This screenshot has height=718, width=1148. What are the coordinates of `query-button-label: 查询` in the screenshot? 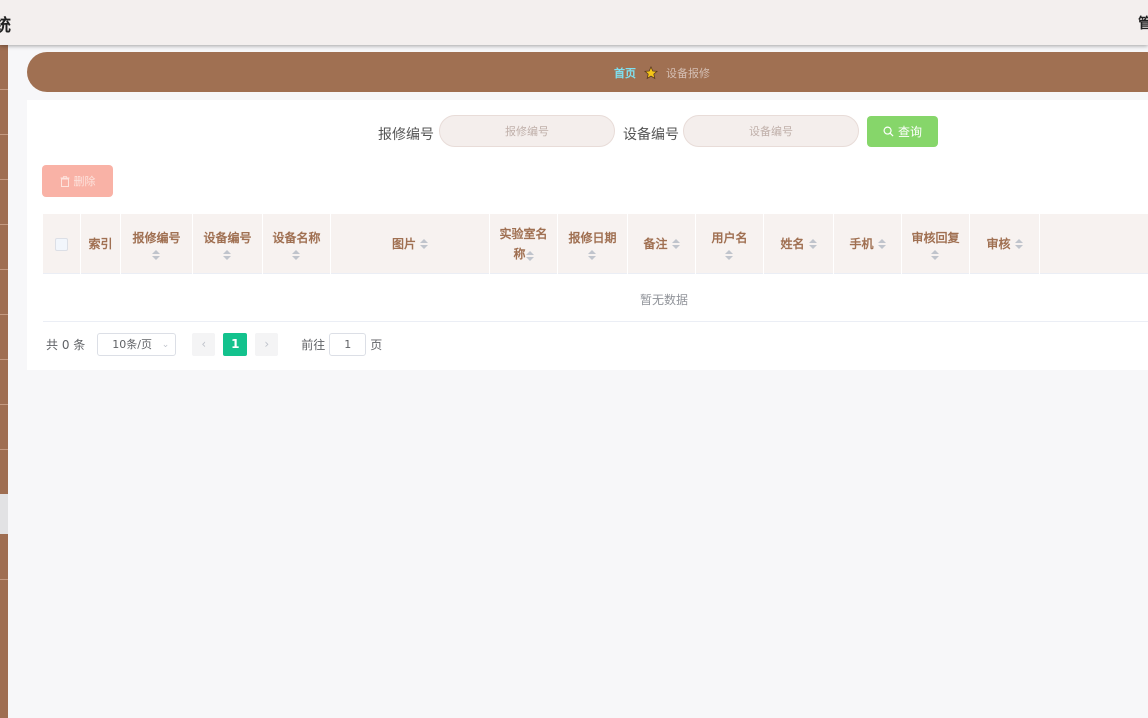 It's located at (909, 132).